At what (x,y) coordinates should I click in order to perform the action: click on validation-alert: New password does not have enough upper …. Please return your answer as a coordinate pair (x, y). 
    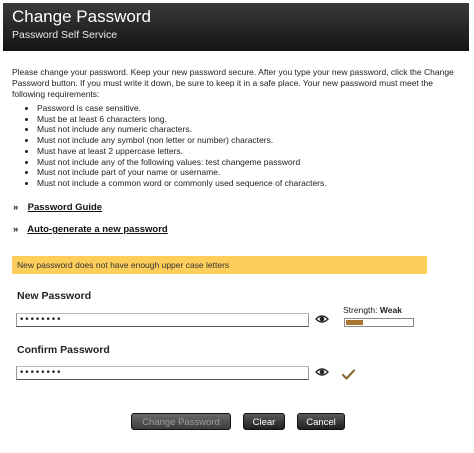
    Looking at the image, I should click on (219, 265).